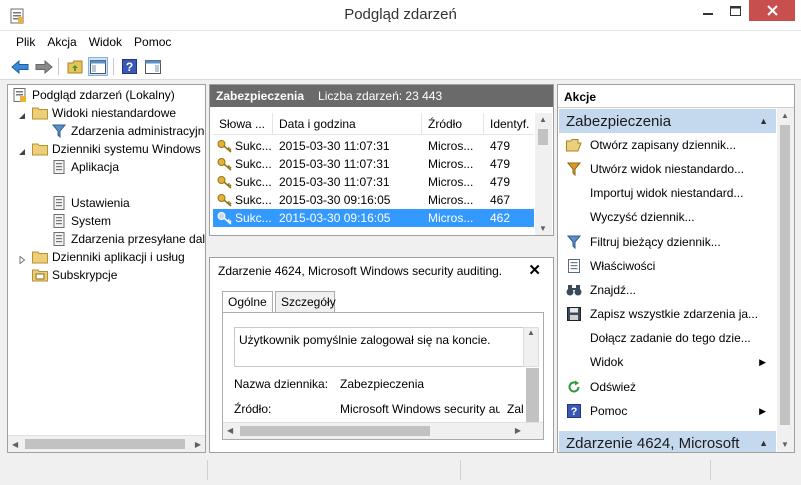  What do you see at coordinates (225, 146) in the screenshot?
I see `audit-success-key-icon` at bounding box center [225, 146].